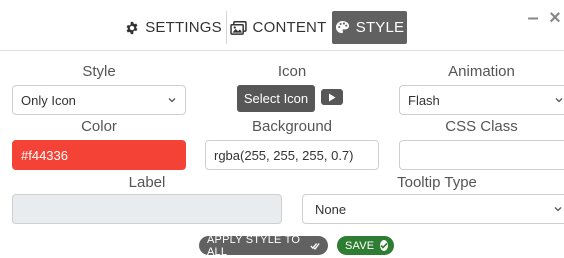  I want to click on animation-select-value: Flash, so click(424, 100).